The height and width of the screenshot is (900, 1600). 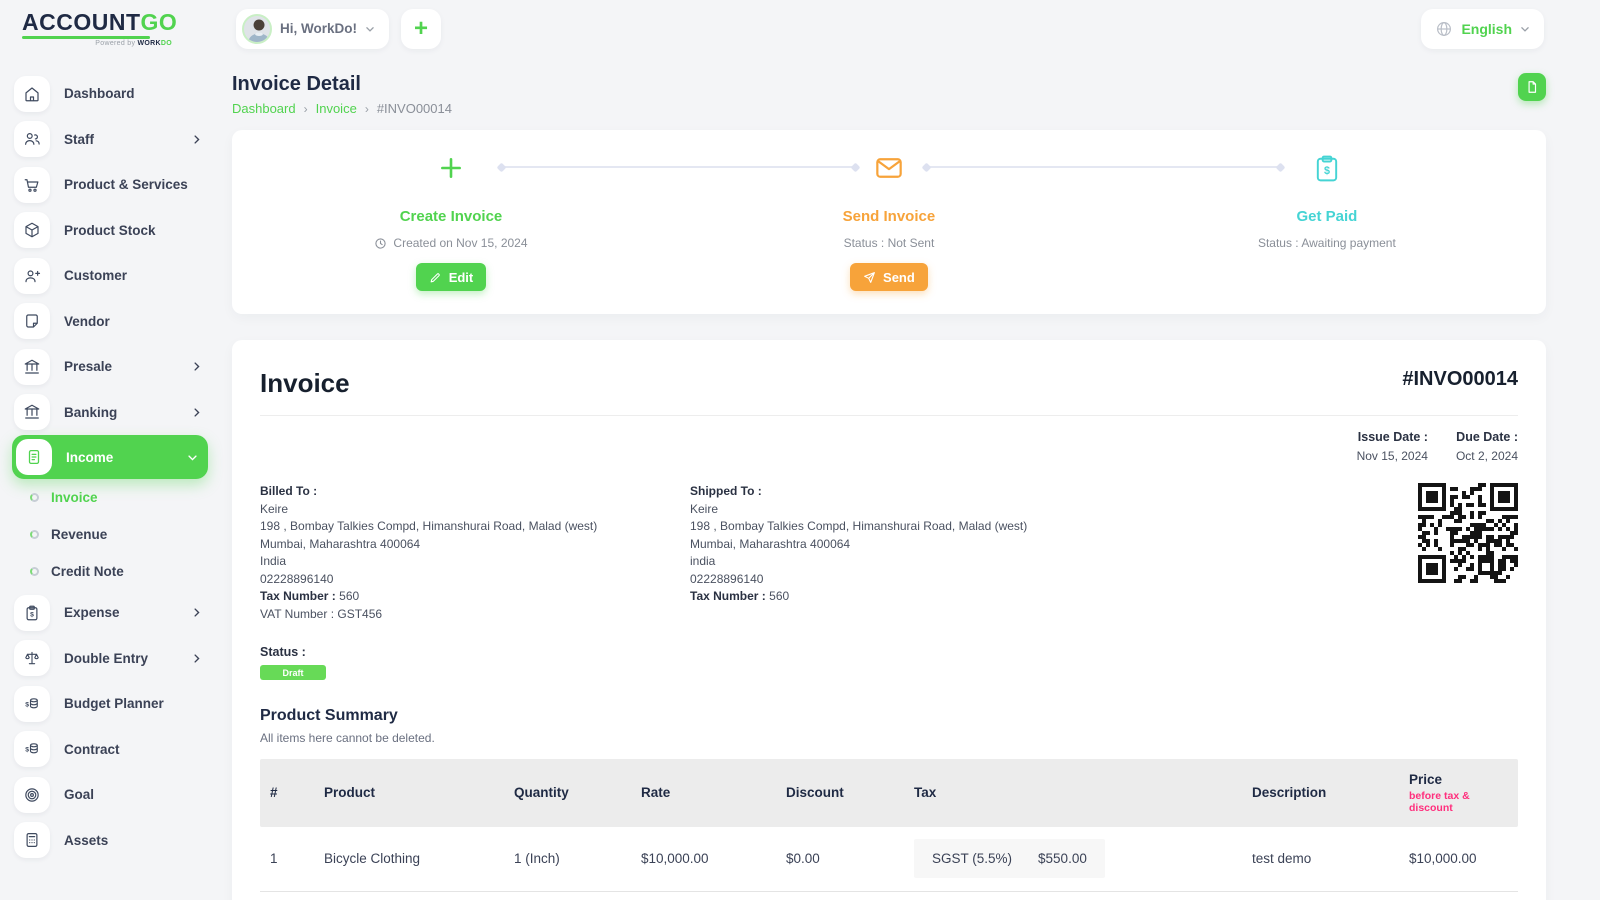 I want to click on language-selector: English, so click(x=1482, y=28).